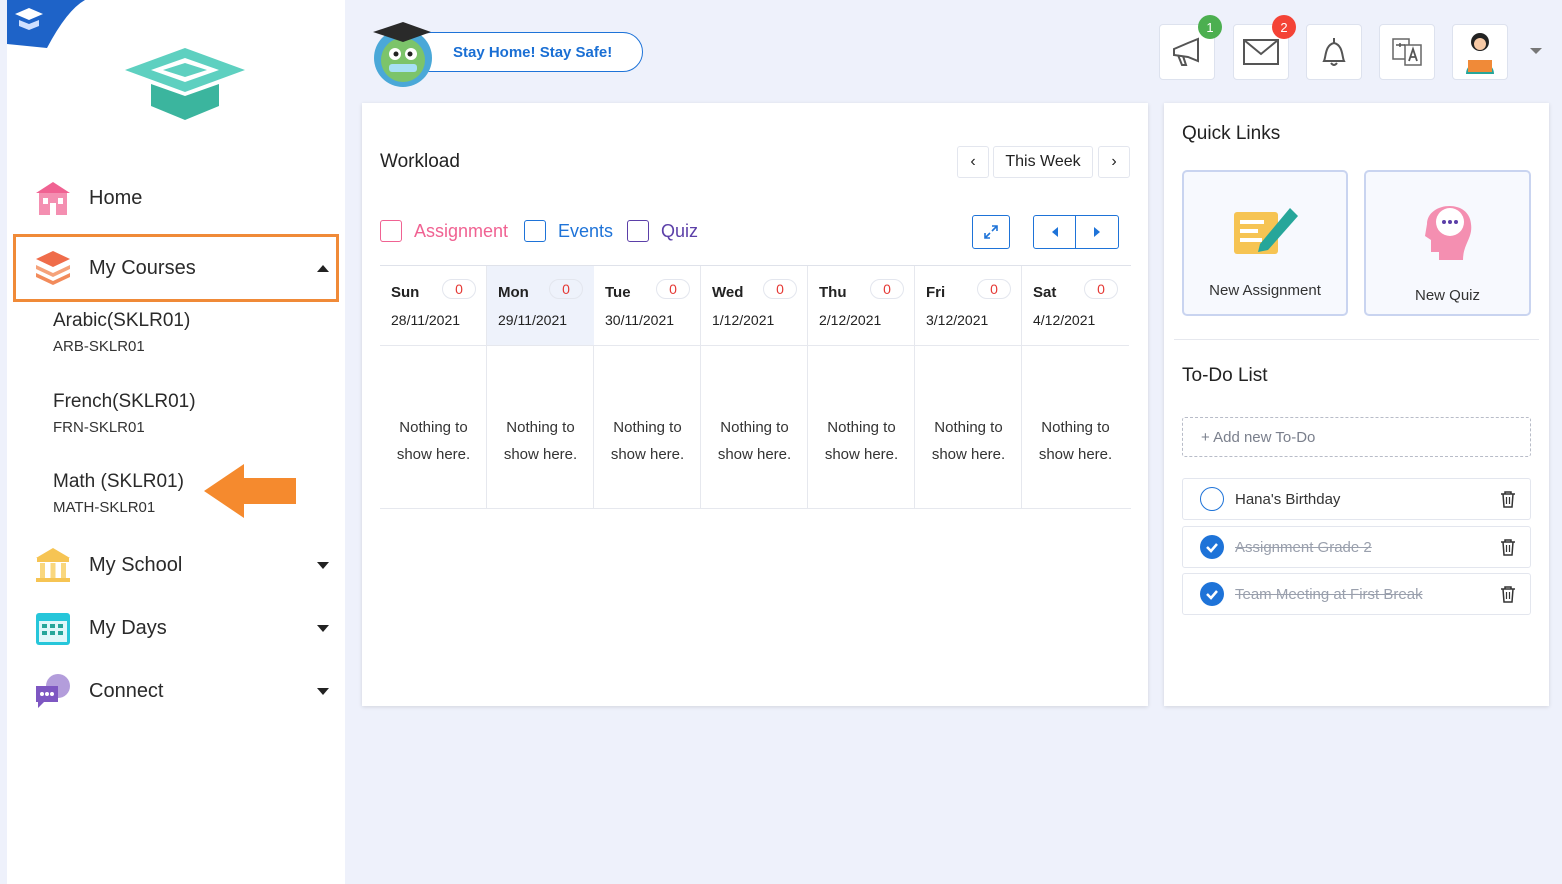 The height and width of the screenshot is (884, 1562). I want to click on expand-button, so click(991, 232).